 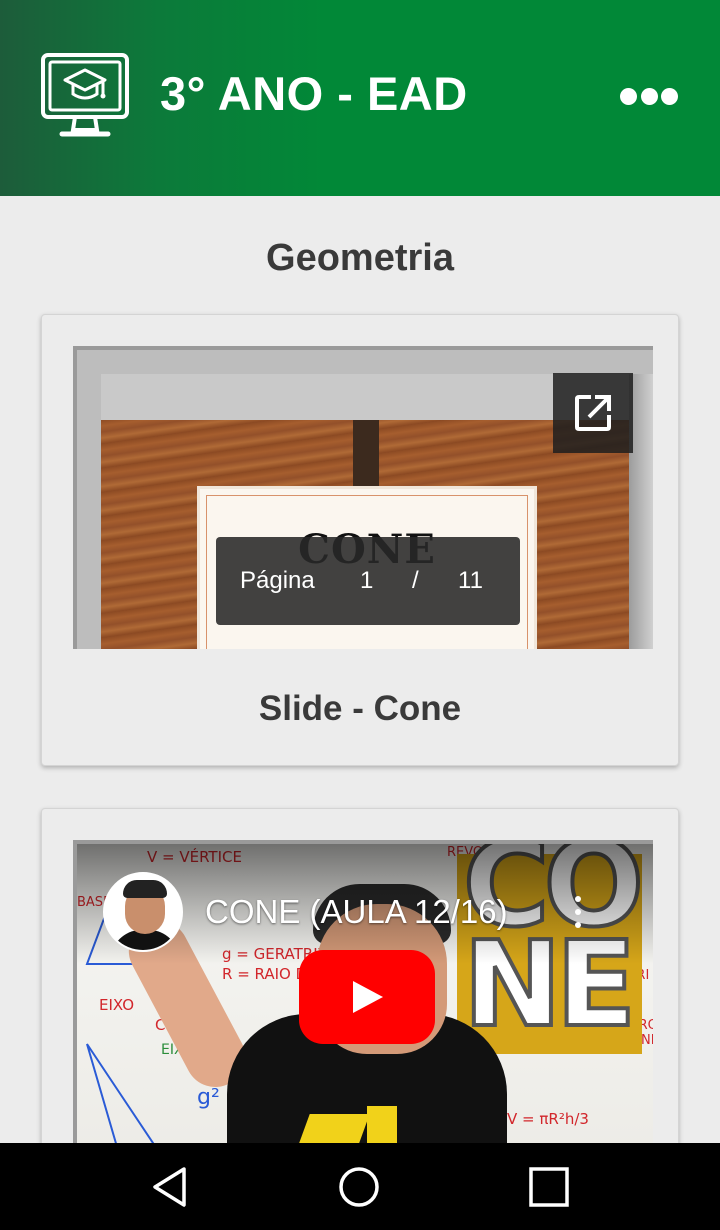 I want to click on back-button, so click(x=170, y=1186).